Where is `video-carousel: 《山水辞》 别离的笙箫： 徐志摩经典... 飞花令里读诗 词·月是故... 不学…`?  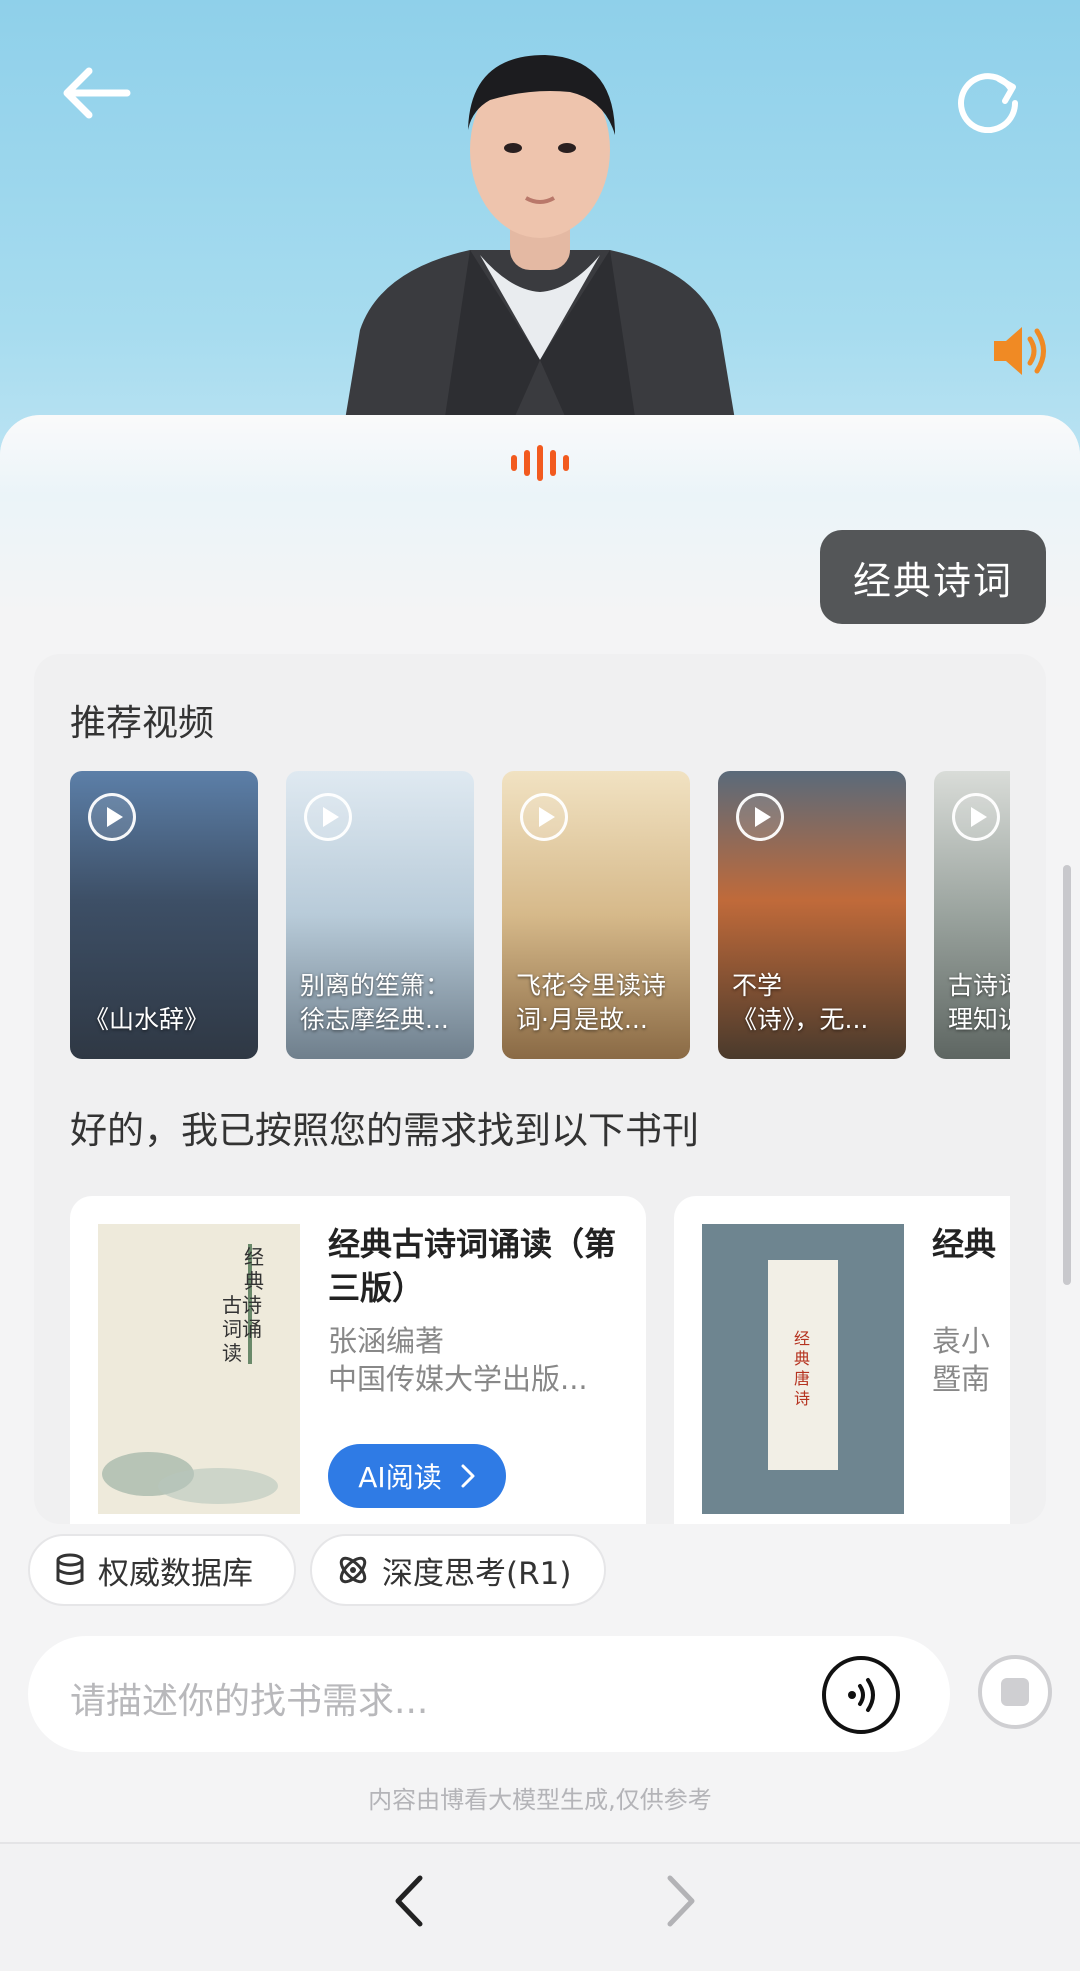
video-carousel: 《山水辞》 别离的笙箫： 徐志摩经典... 飞花令里读诗 词·月是故... 不学… is located at coordinates (540, 916).